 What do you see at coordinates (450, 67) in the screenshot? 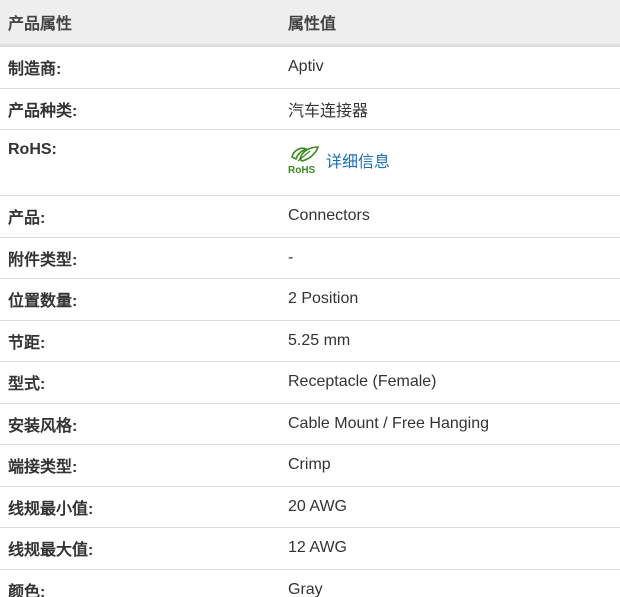
I see `row-value-manufacturer: Aptiv` at bounding box center [450, 67].